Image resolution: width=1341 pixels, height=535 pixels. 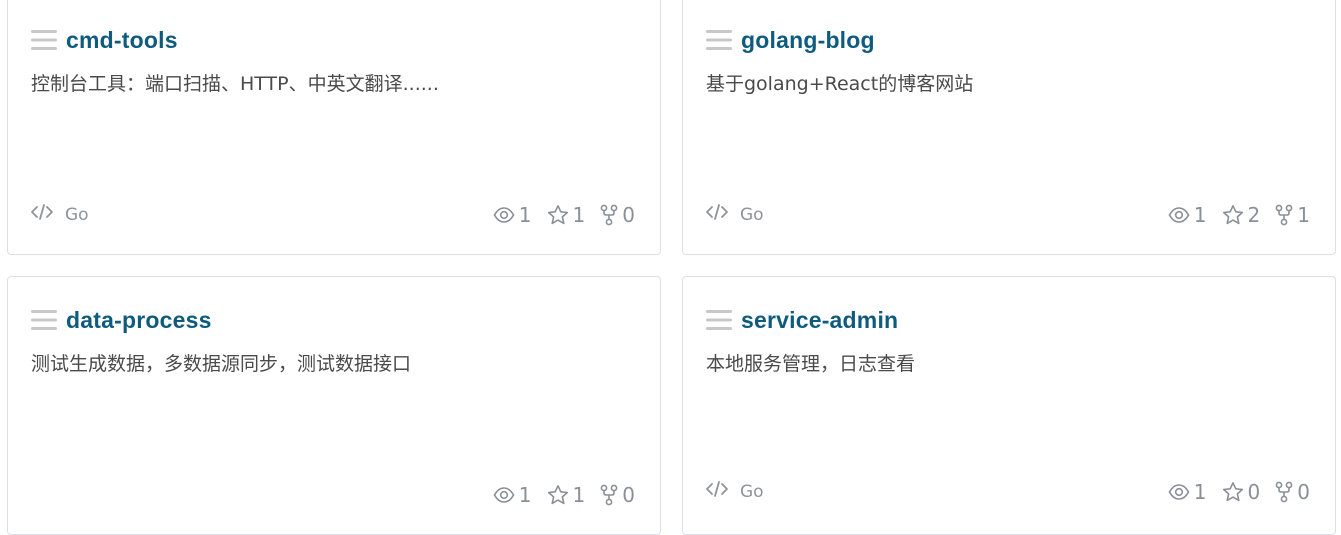 I want to click on stars-count: 2, so click(x=1254, y=215).